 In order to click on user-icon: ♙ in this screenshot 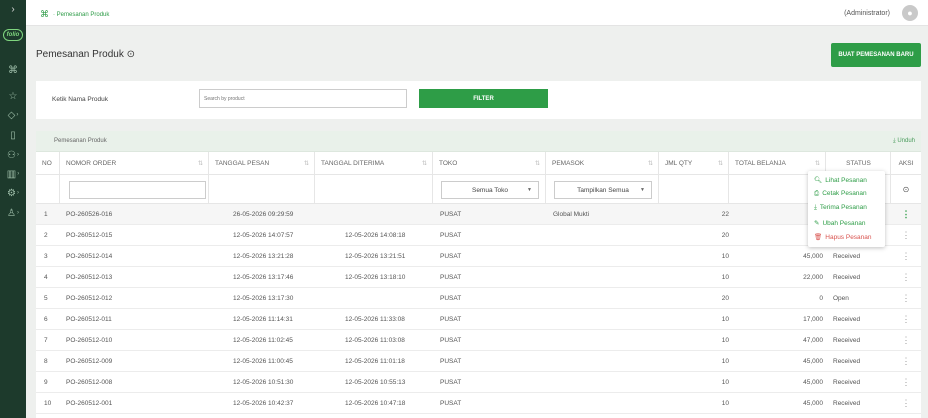, I will do `click(11, 213)`.